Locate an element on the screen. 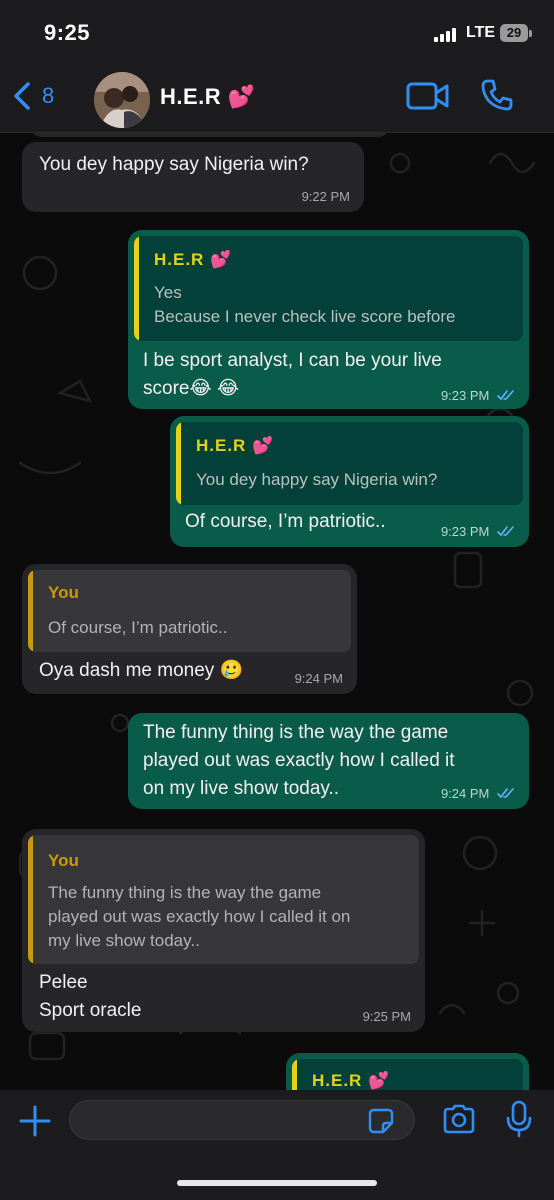  camera-button is located at coordinates (459, 1119).